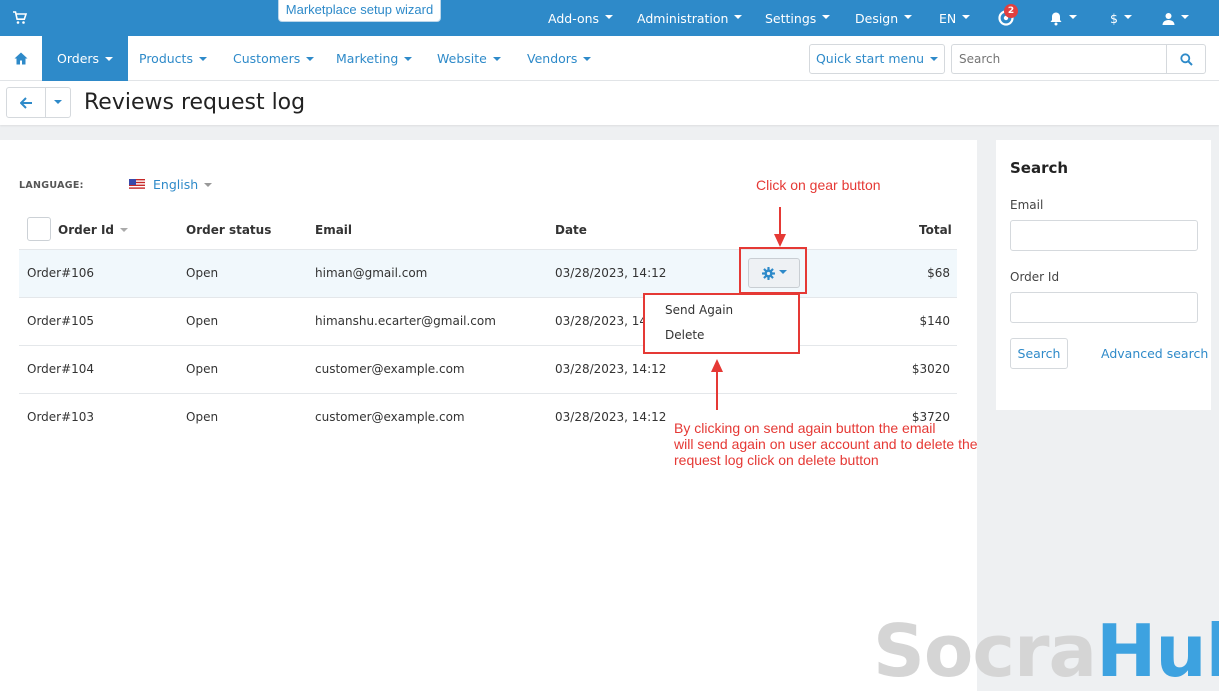  Describe the element at coordinates (1046, 651) in the screenshot. I see `socrahub-watermark: SocraHub` at that location.